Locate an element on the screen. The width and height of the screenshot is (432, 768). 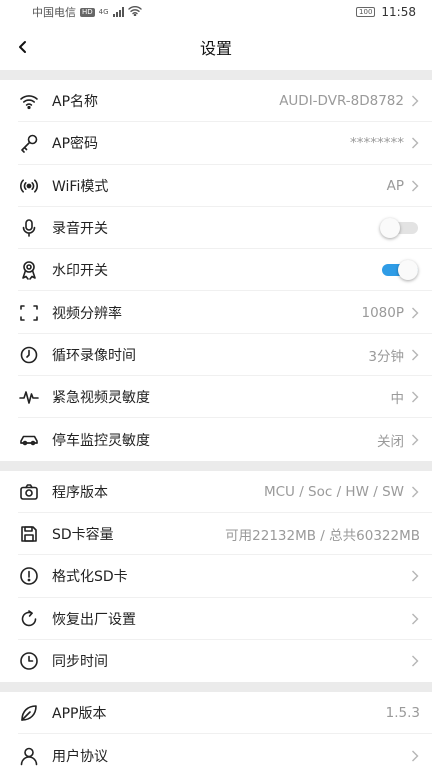
back-button is located at coordinates (23, 47).